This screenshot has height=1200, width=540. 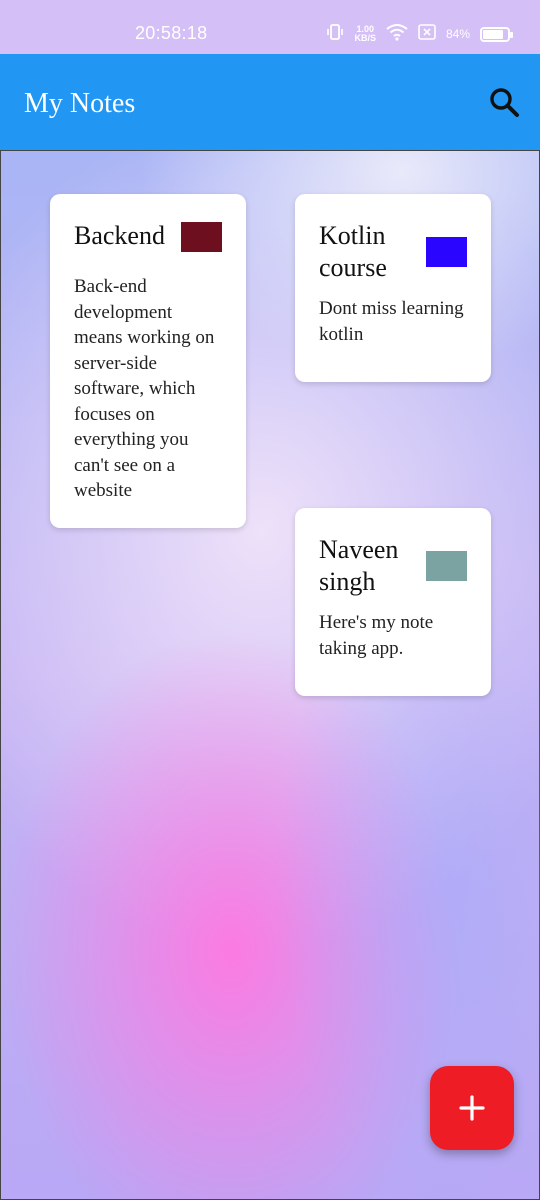 What do you see at coordinates (80, 103) in the screenshot?
I see `app-title: My Notes` at bounding box center [80, 103].